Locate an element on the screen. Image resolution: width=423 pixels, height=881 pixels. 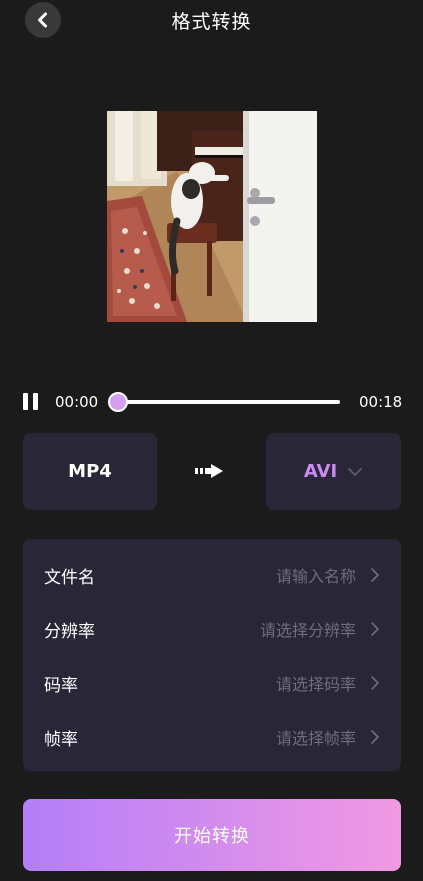
video-preview is located at coordinates (212, 216).